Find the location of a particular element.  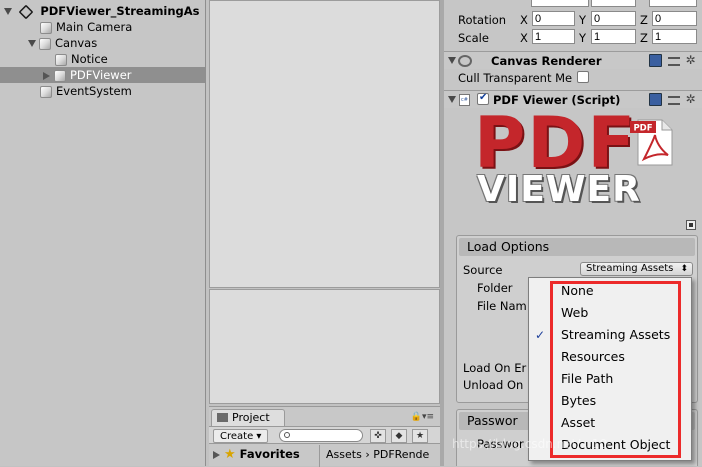

hierarchy-item-main-camera: Main Camera is located at coordinates (86, 27).